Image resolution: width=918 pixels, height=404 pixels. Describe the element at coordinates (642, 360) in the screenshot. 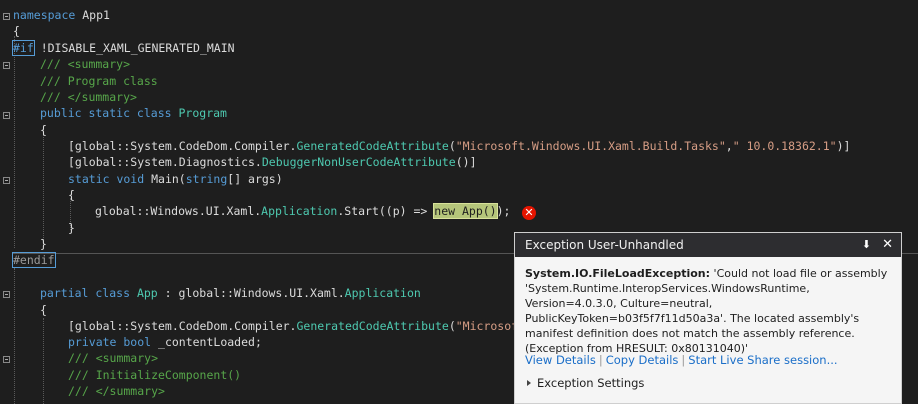

I see `copy-details-link: Copy Details` at that location.